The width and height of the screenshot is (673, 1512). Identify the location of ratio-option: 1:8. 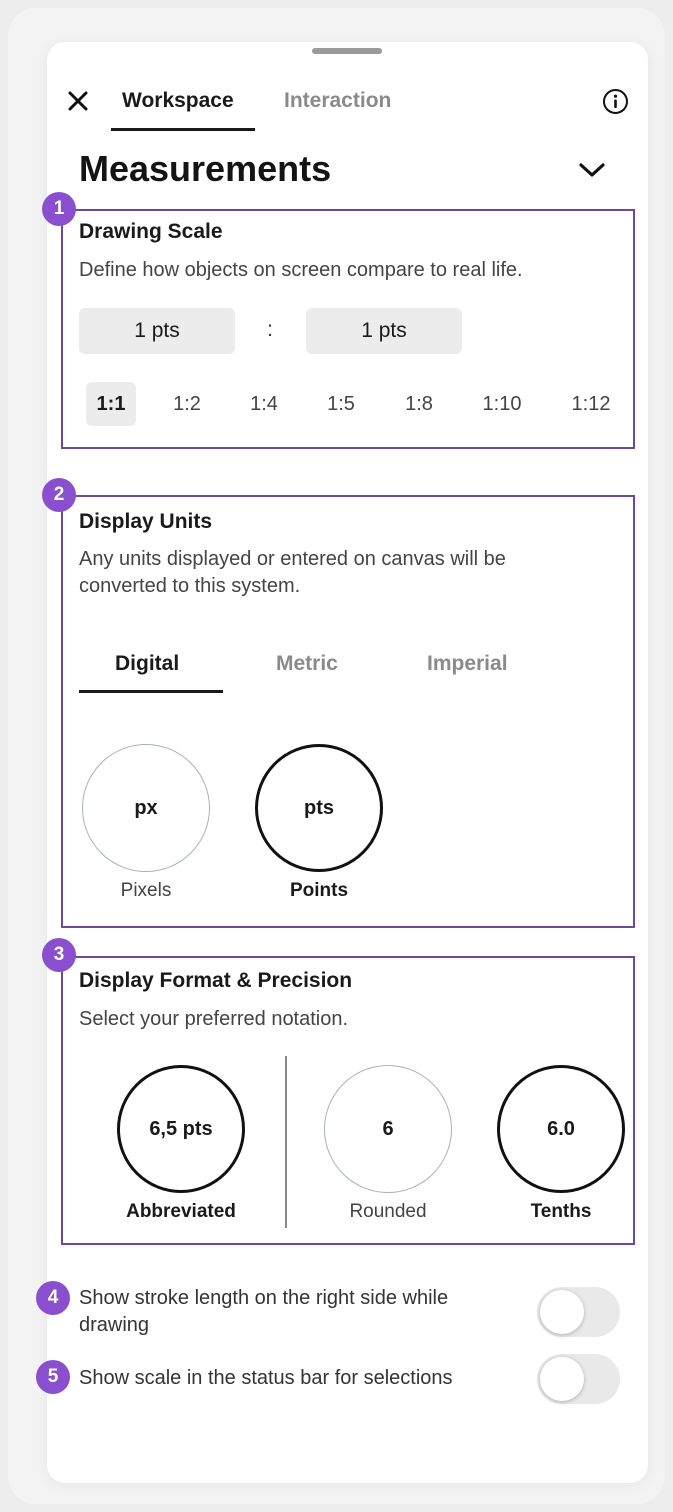
(419, 404).